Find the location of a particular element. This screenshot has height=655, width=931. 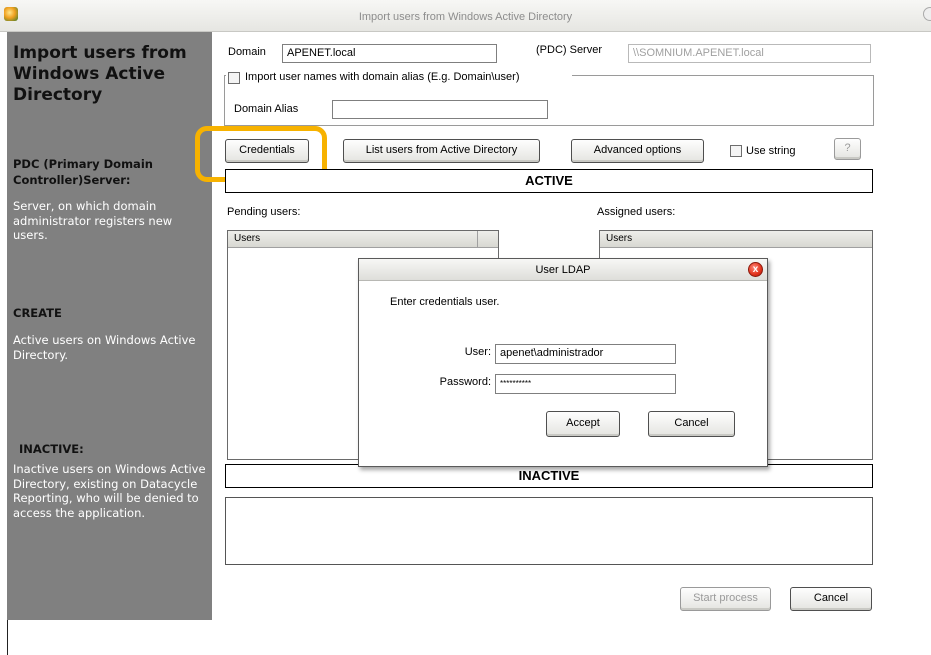

assigned-users-column-header: Users is located at coordinates (736, 239).